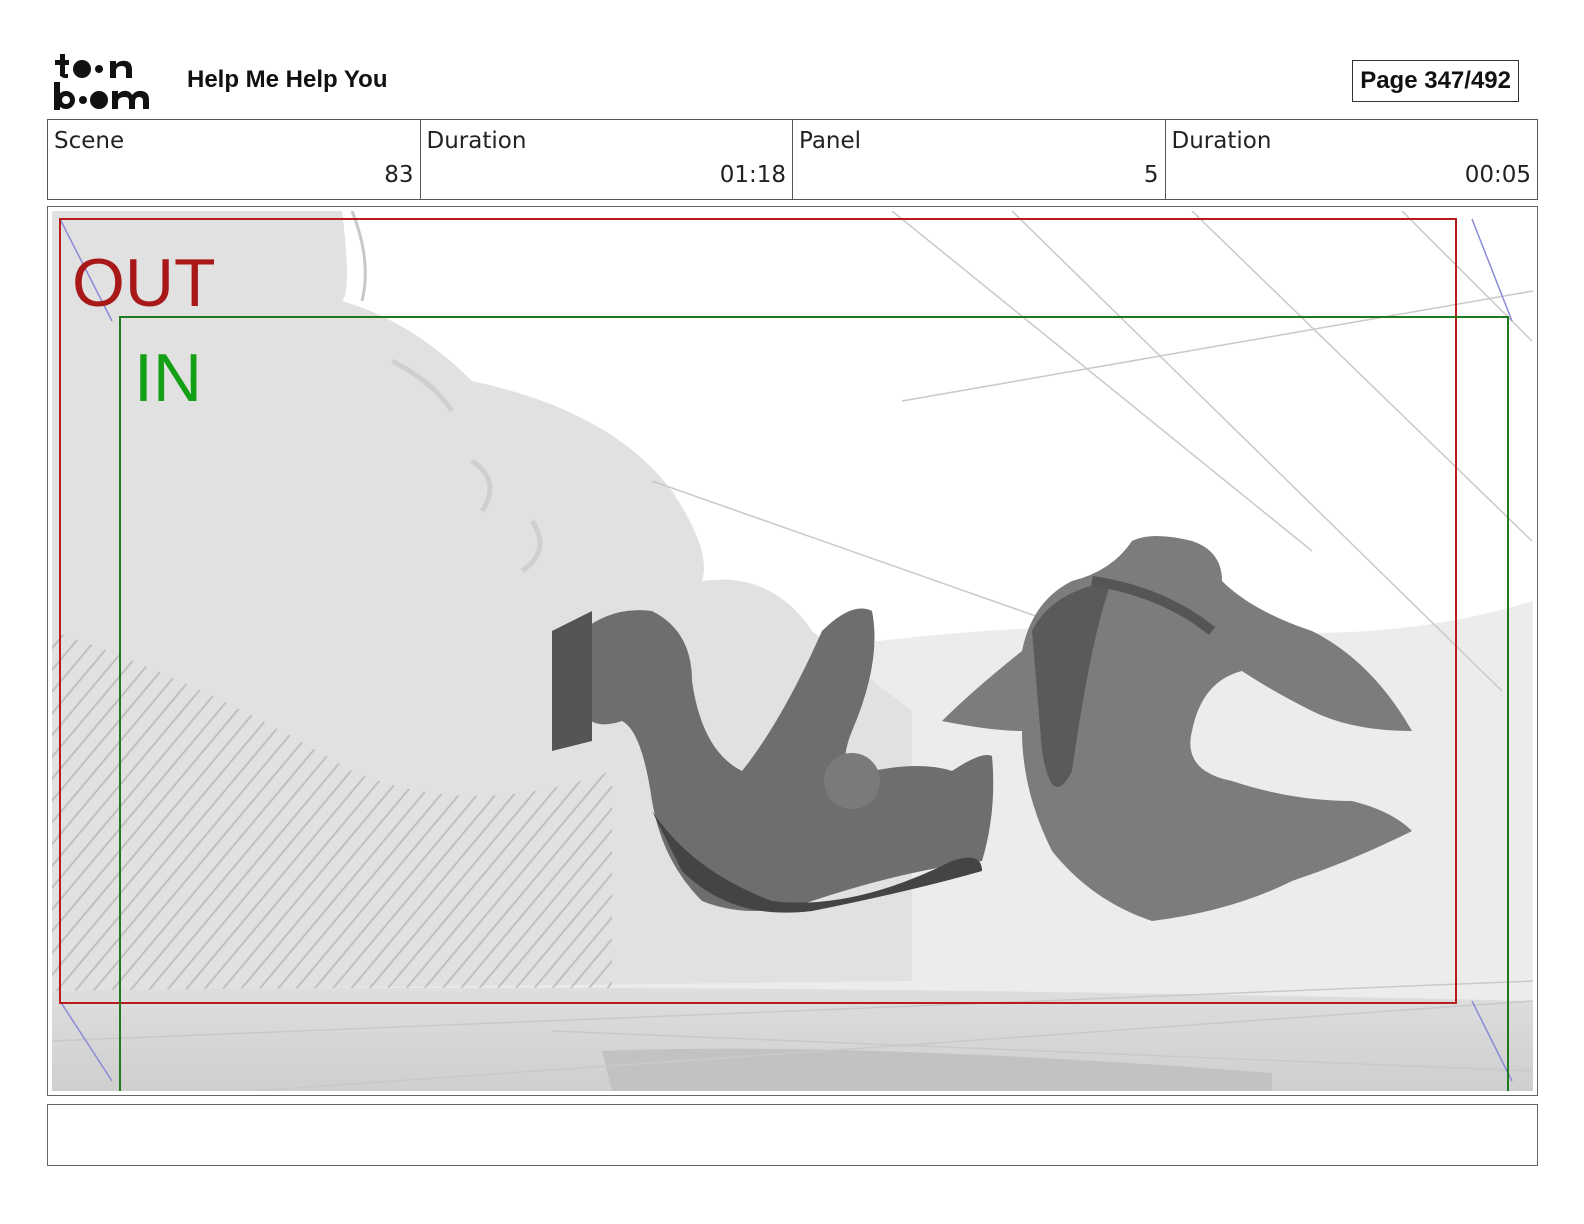  I want to click on scene-cell: Scene 83, so click(234, 159).